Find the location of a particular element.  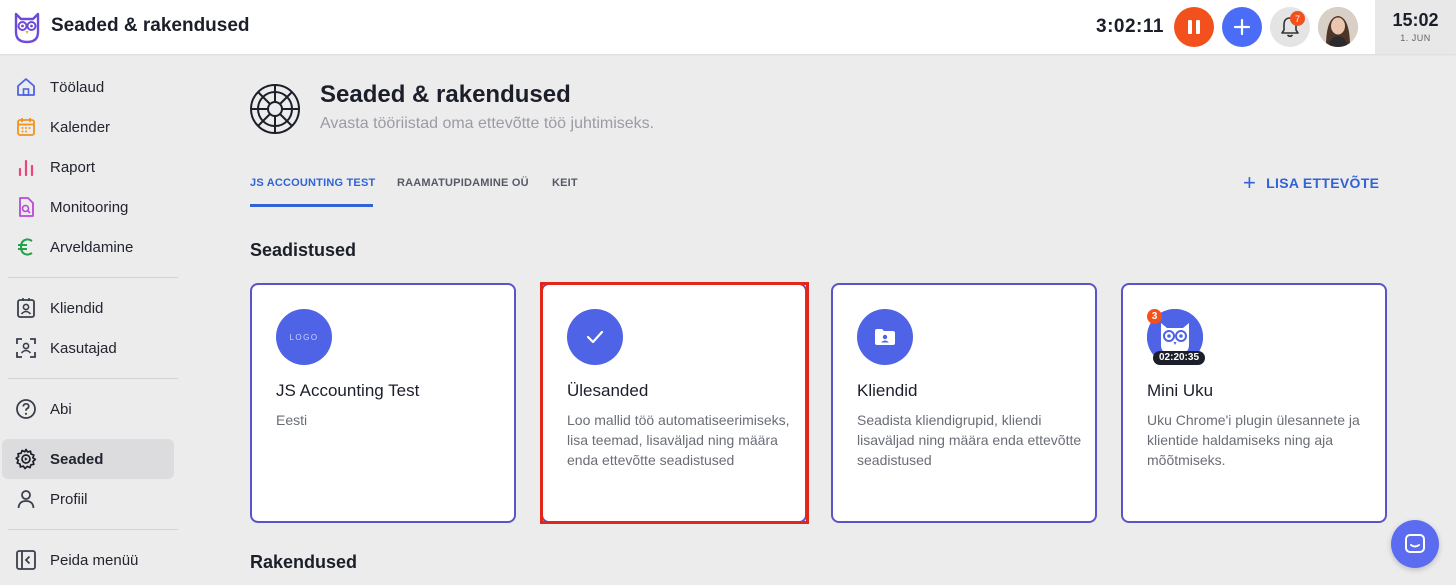

tab-js-accounting-test: JS ACCOUNTING TEST is located at coordinates (312, 183).